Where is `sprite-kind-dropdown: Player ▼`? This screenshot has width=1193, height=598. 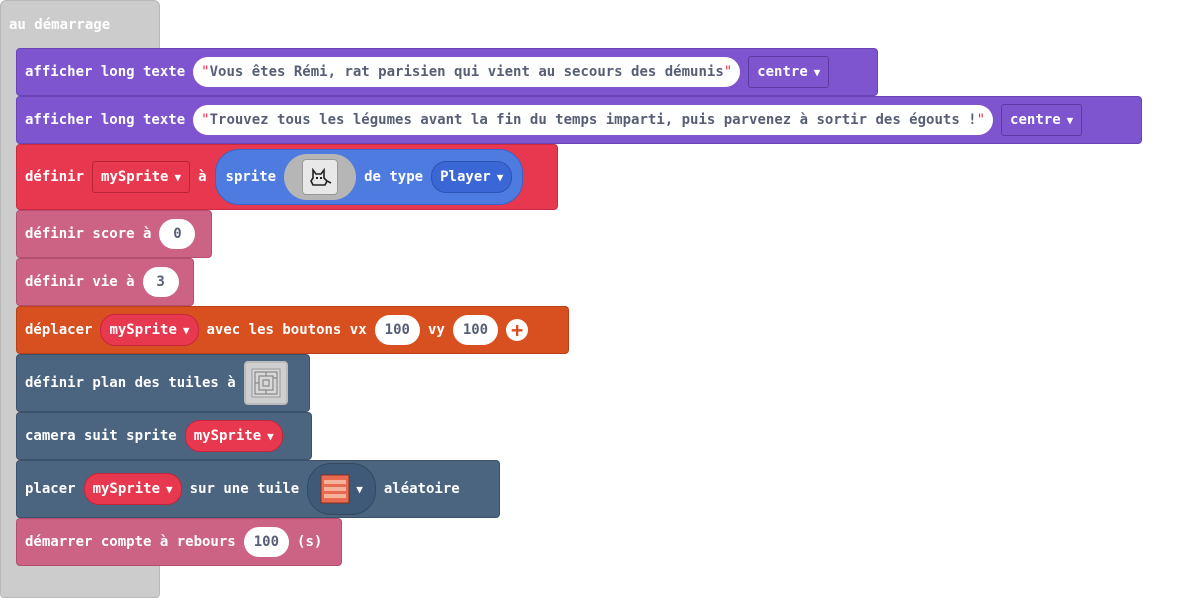
sprite-kind-dropdown: Player ▼ is located at coordinates (472, 177).